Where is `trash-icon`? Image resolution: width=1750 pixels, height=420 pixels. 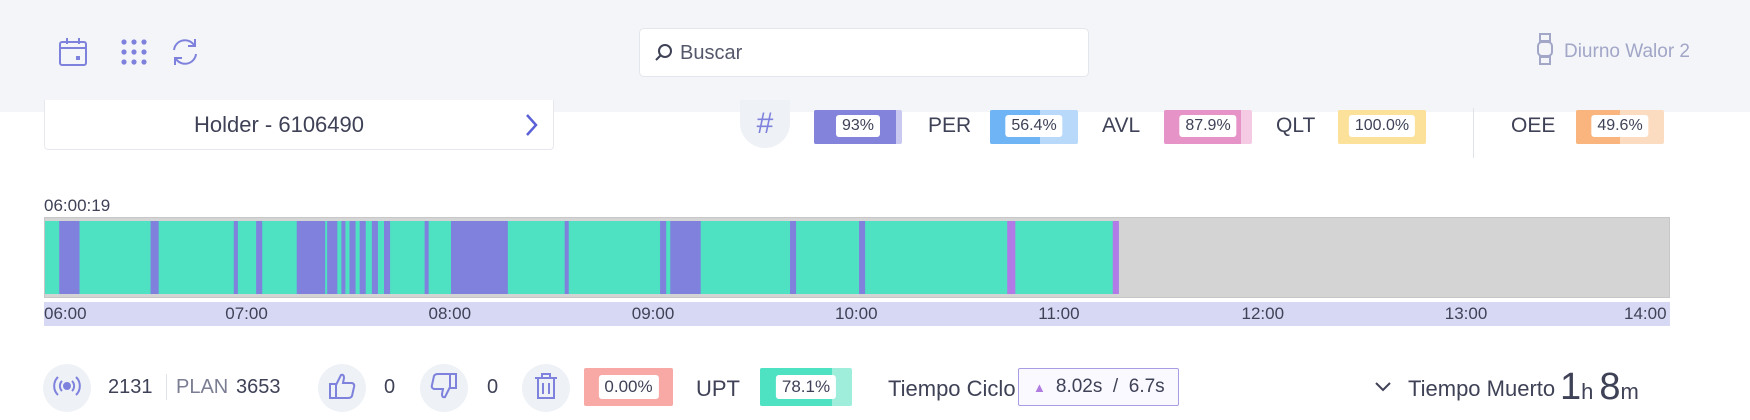 trash-icon is located at coordinates (546, 388).